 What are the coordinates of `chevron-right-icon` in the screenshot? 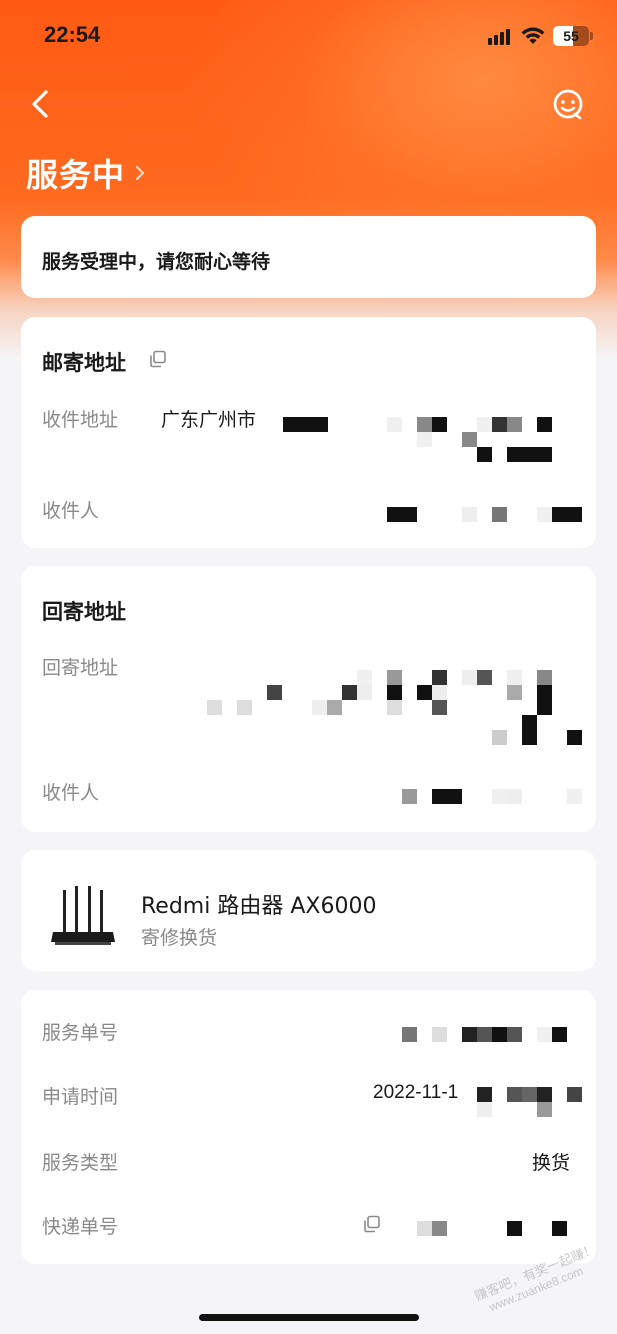 It's located at (140, 173).